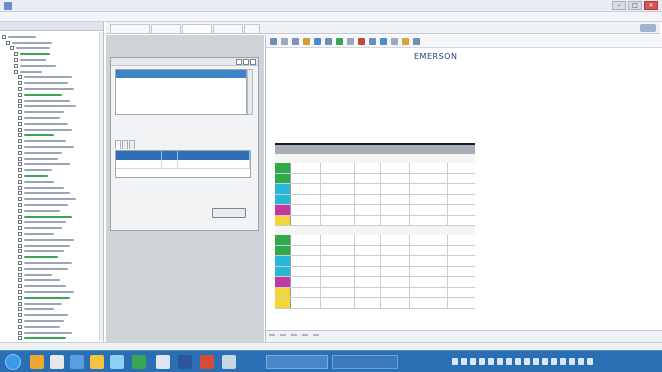 The image size is (662, 372). What do you see at coordinates (250, 92) in the screenshot?
I see `report-list-scrollbar` at bounding box center [250, 92].